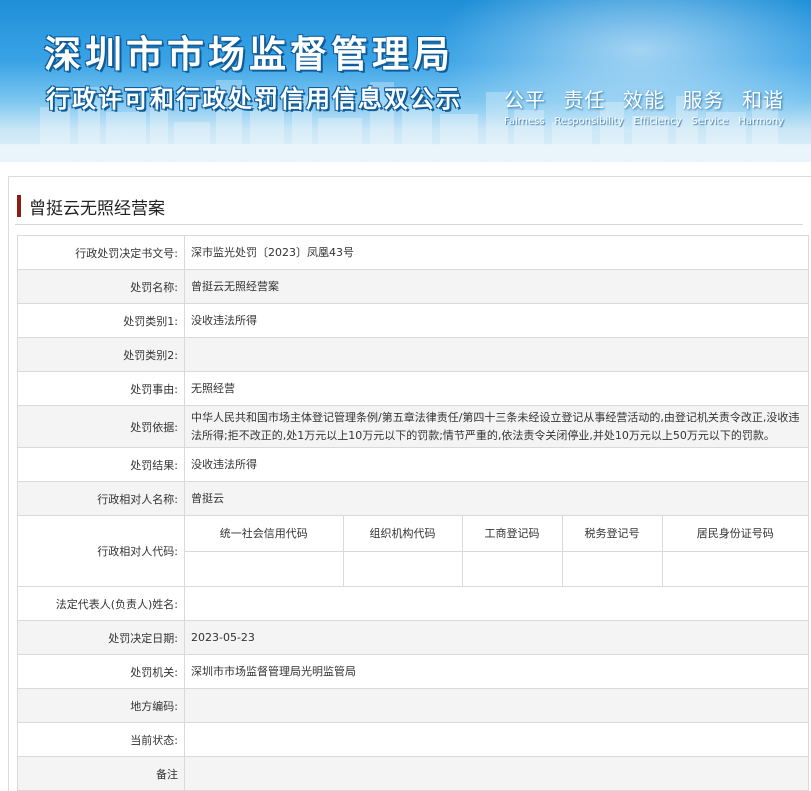  Describe the element at coordinates (644, 100) in the screenshot. I see `slogan-efficiency: 效能` at that location.